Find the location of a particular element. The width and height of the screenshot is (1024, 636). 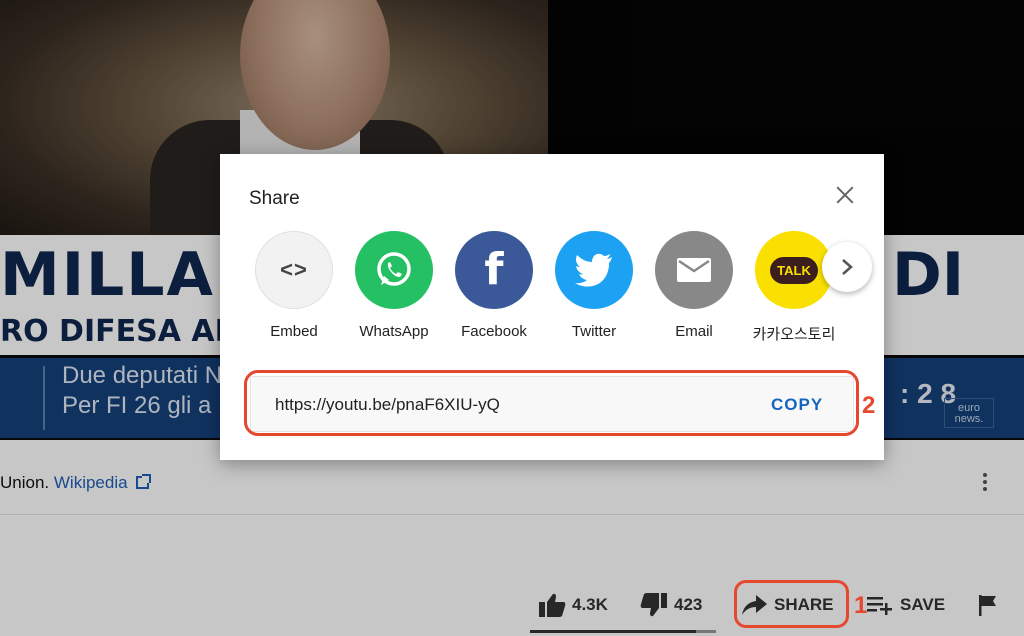

share-target-label: WhatsApp is located at coordinates (394, 331).